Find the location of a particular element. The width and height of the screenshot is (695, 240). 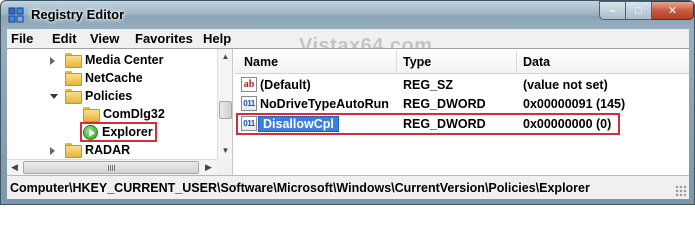

value-type: REG_SZ is located at coordinates (428, 85).